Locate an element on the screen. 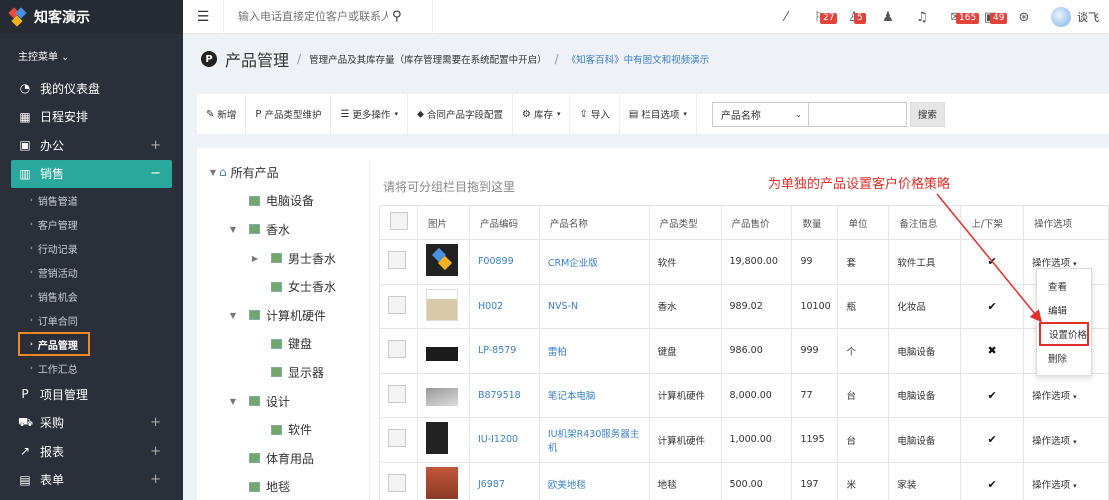 This screenshot has height=500, width=1109. select-all-cell is located at coordinates (398, 222).